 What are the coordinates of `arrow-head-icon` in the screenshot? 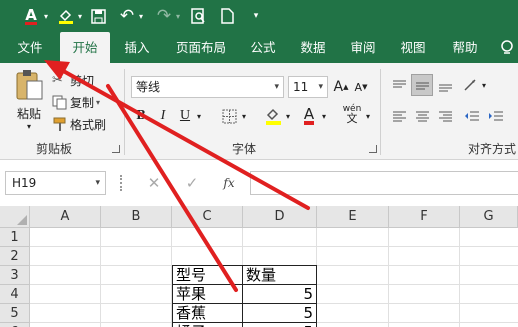 It's located at (57, 70).